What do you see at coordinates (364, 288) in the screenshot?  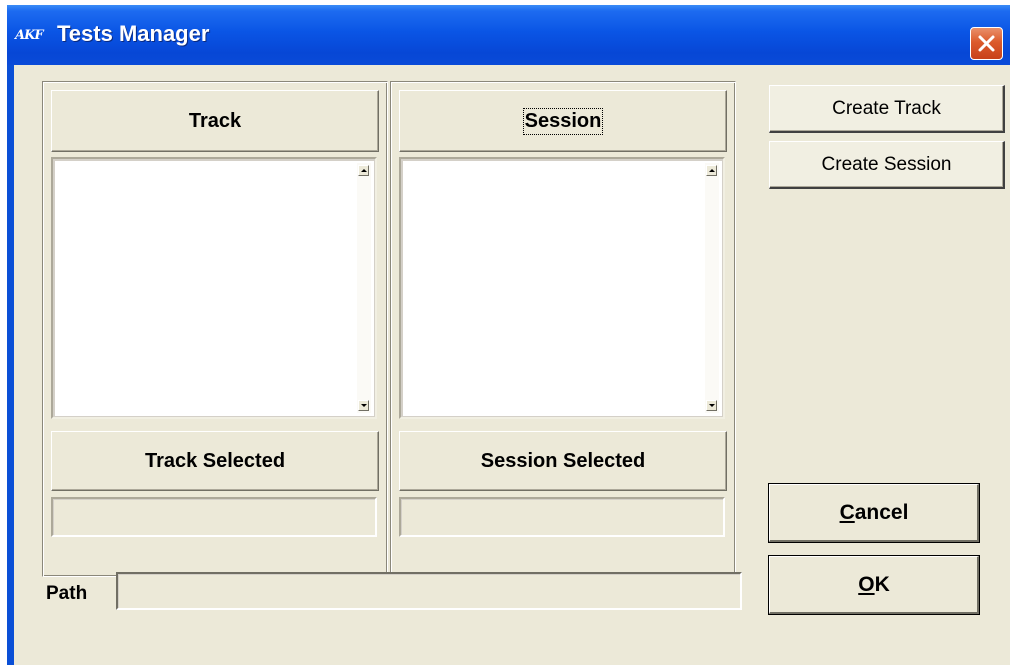 I see `track-list-scrollbar` at bounding box center [364, 288].